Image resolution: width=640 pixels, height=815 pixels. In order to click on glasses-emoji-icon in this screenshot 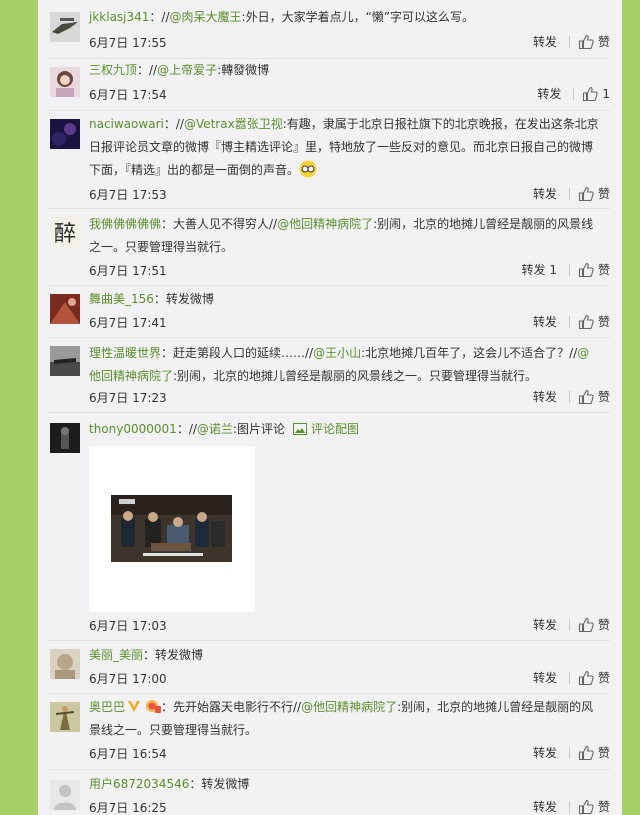, I will do `click(308, 169)`.